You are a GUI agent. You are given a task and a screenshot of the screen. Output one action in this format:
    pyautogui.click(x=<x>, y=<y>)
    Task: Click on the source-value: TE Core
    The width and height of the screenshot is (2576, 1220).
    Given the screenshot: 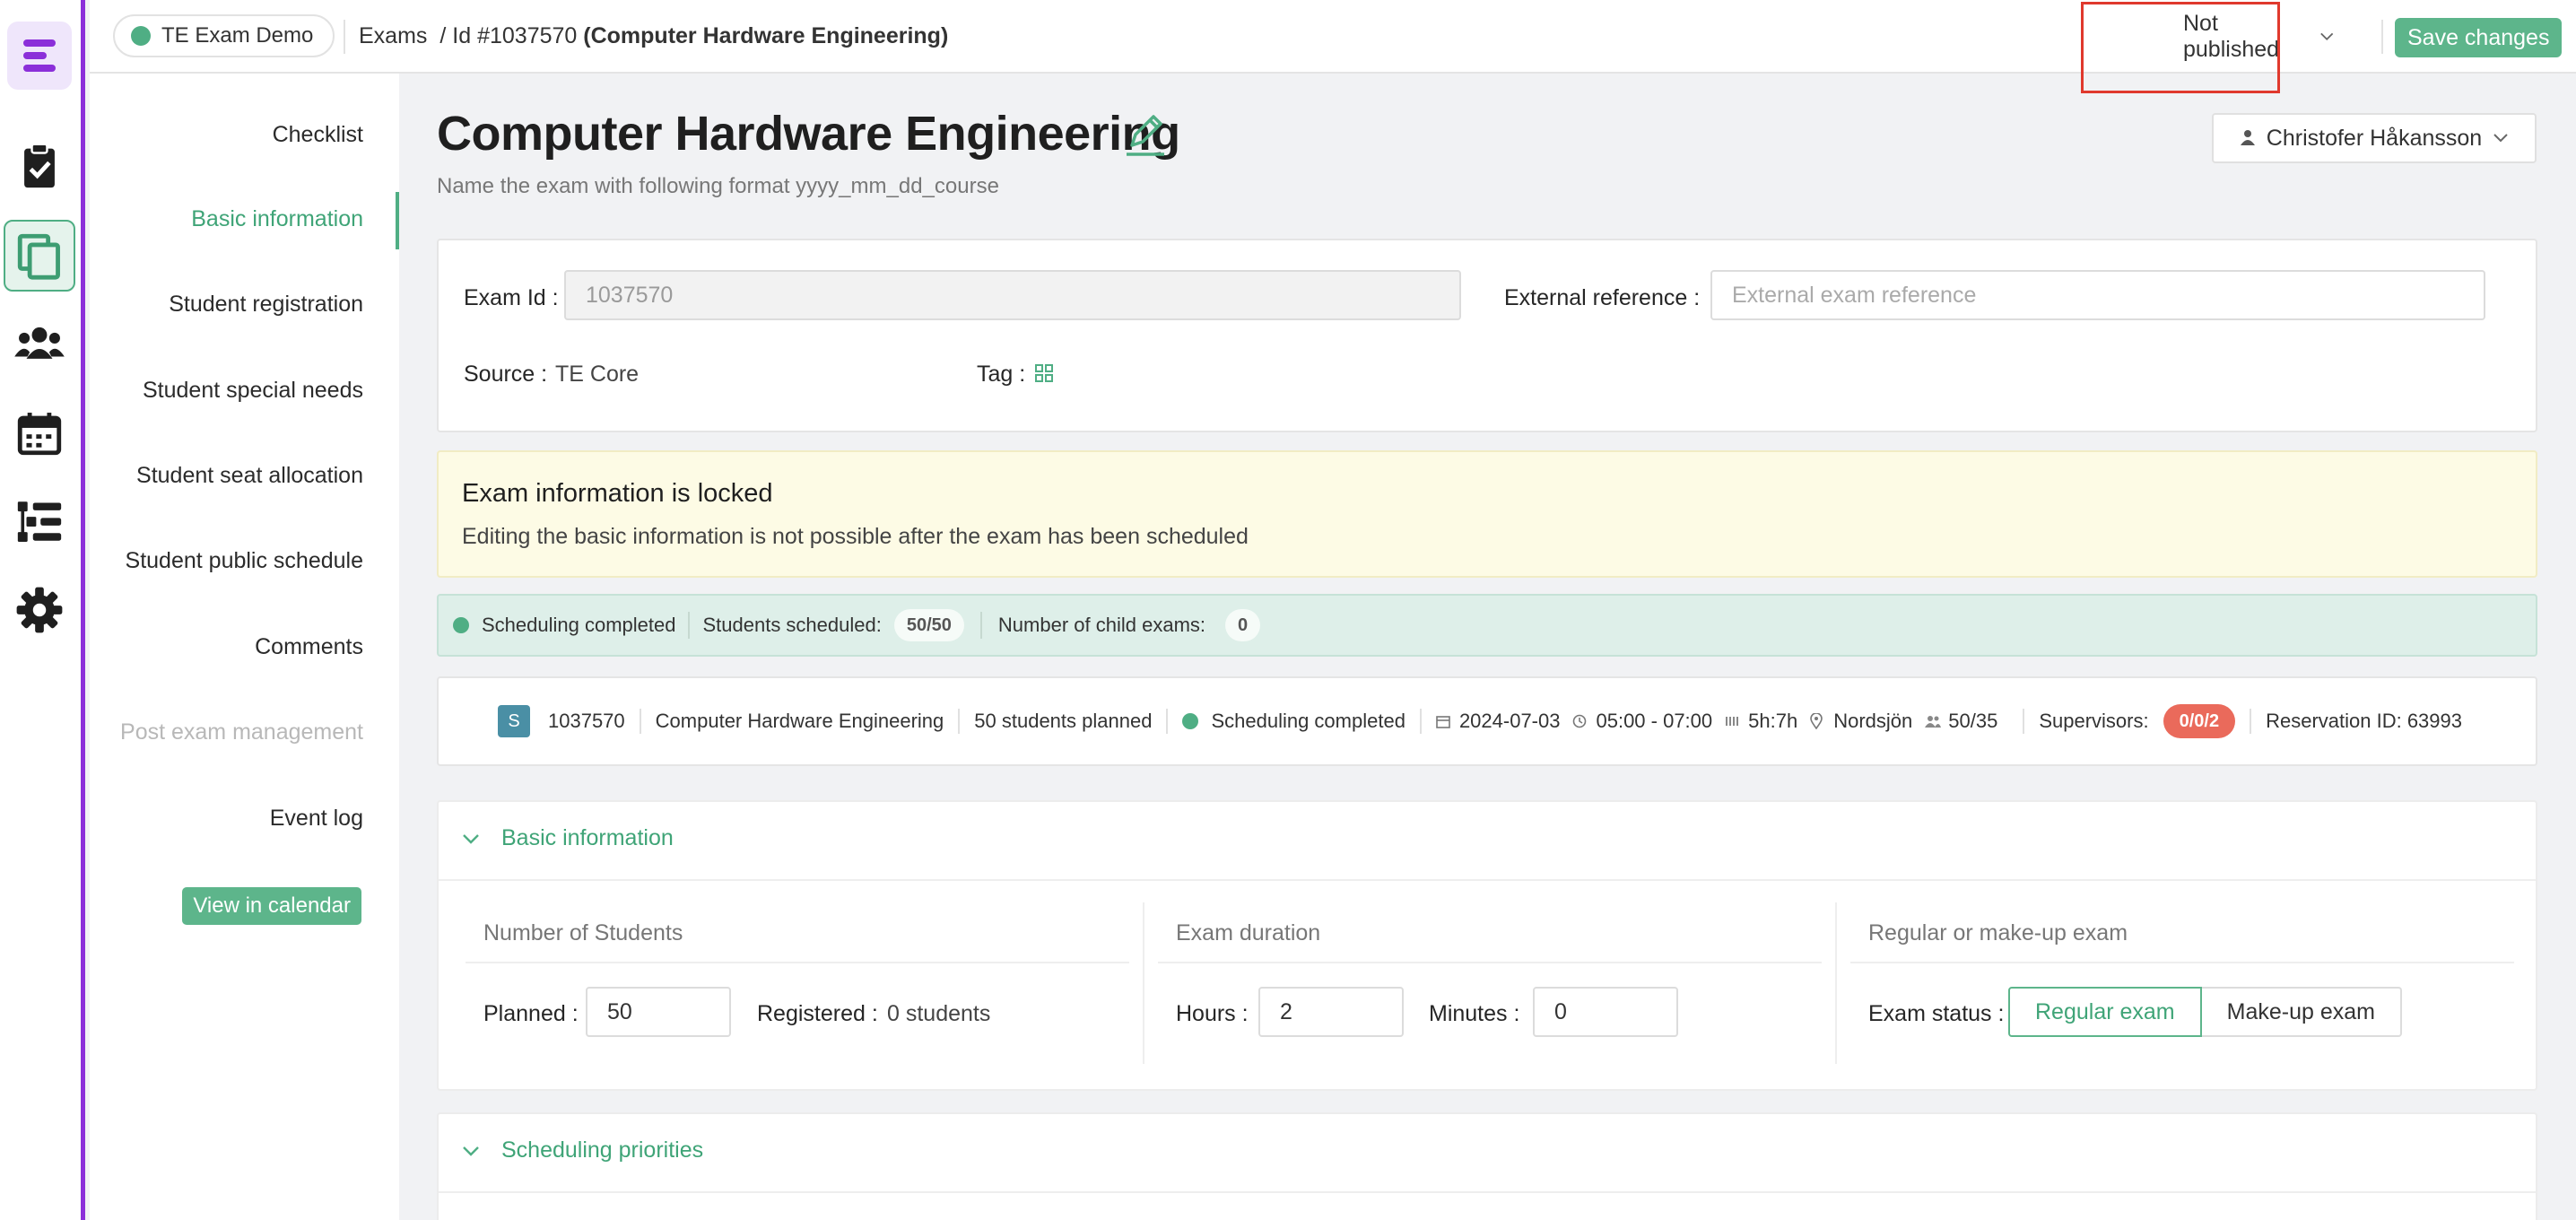 What is the action you would take?
    pyautogui.click(x=597, y=374)
    